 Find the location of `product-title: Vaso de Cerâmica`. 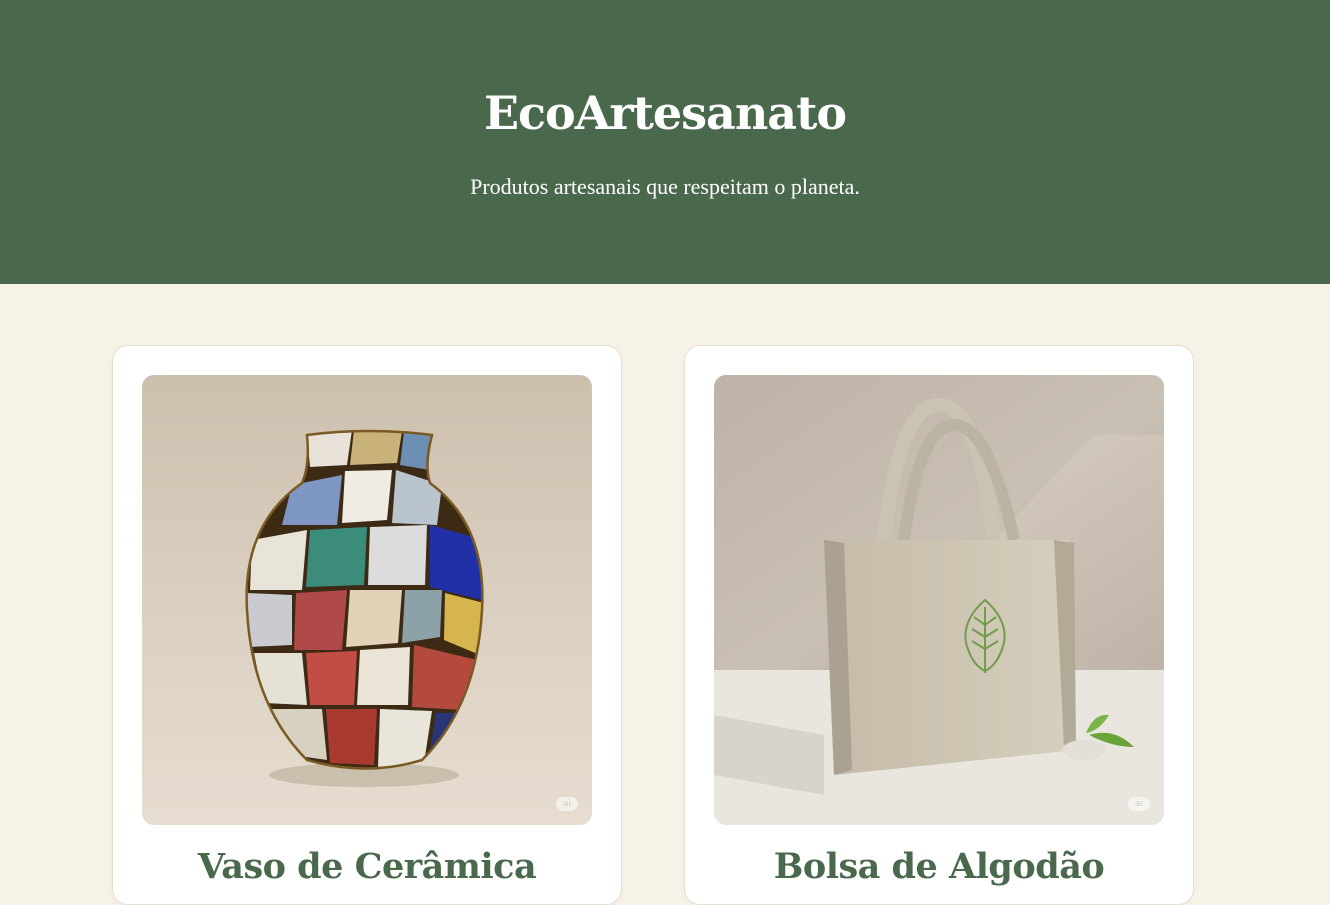

product-title: Vaso de Cerâmica is located at coordinates (367, 866).